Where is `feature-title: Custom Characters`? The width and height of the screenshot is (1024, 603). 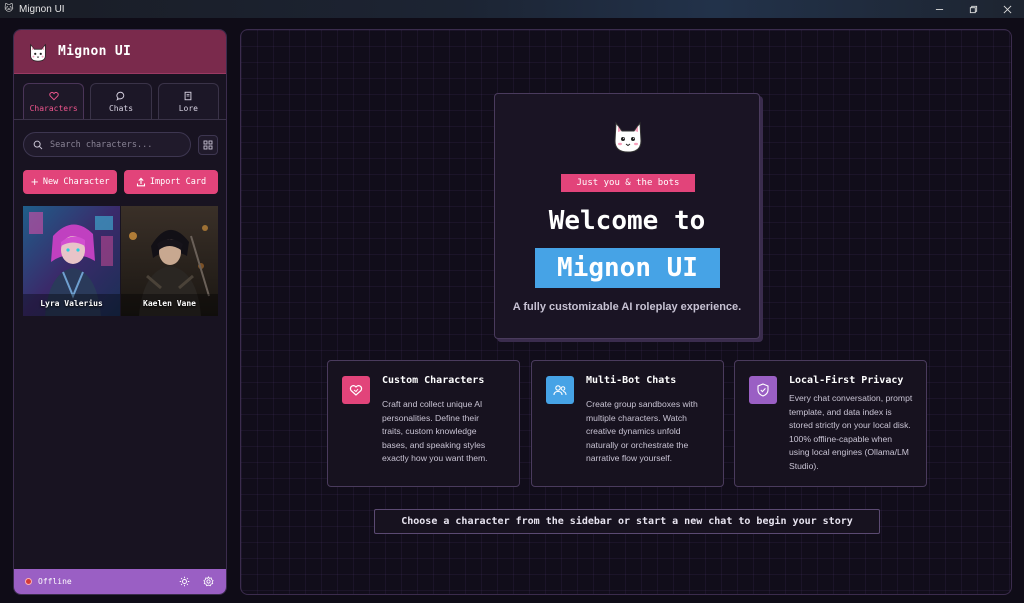 feature-title: Custom Characters is located at coordinates (433, 380).